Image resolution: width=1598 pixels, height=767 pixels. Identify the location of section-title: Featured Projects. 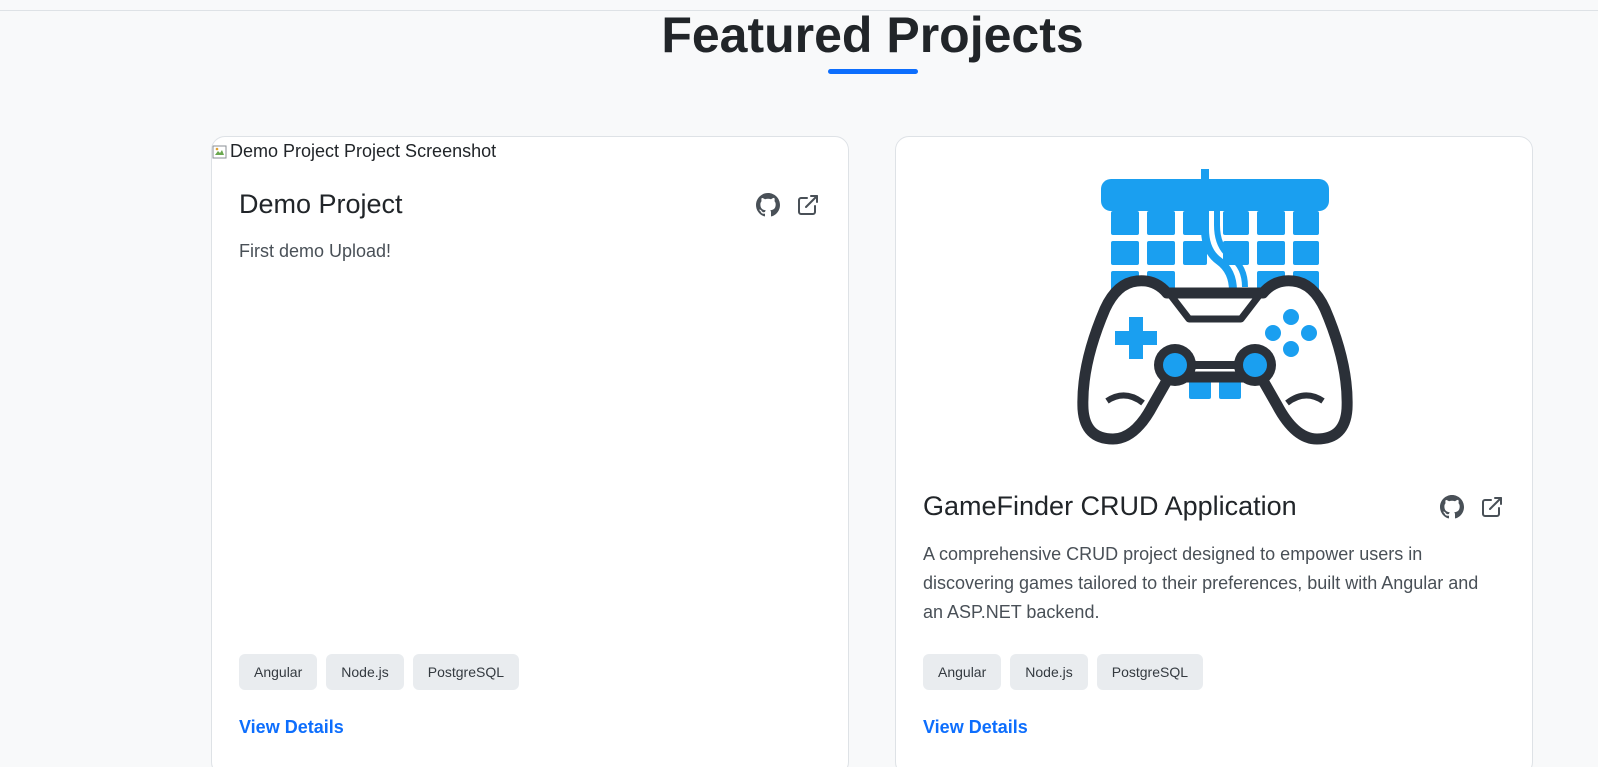
(872, 35).